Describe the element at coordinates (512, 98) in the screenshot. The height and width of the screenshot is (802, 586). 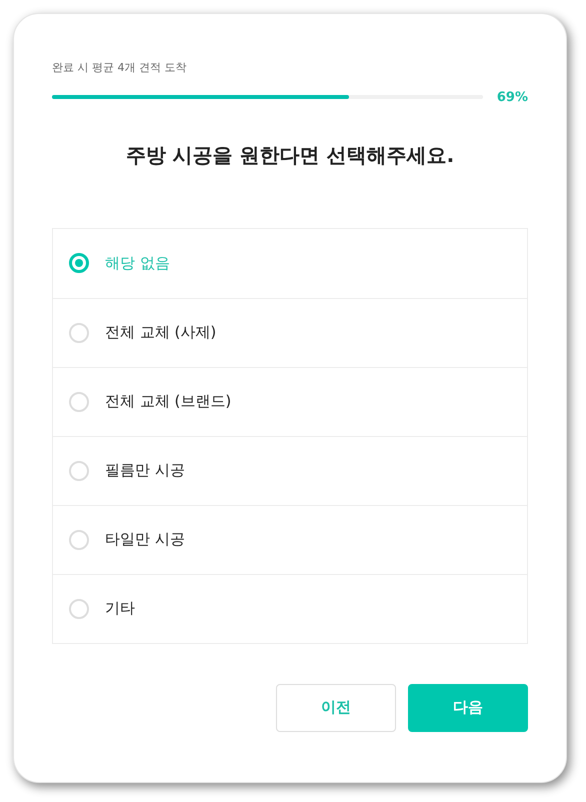
I see `progress-percent: 69%` at that location.